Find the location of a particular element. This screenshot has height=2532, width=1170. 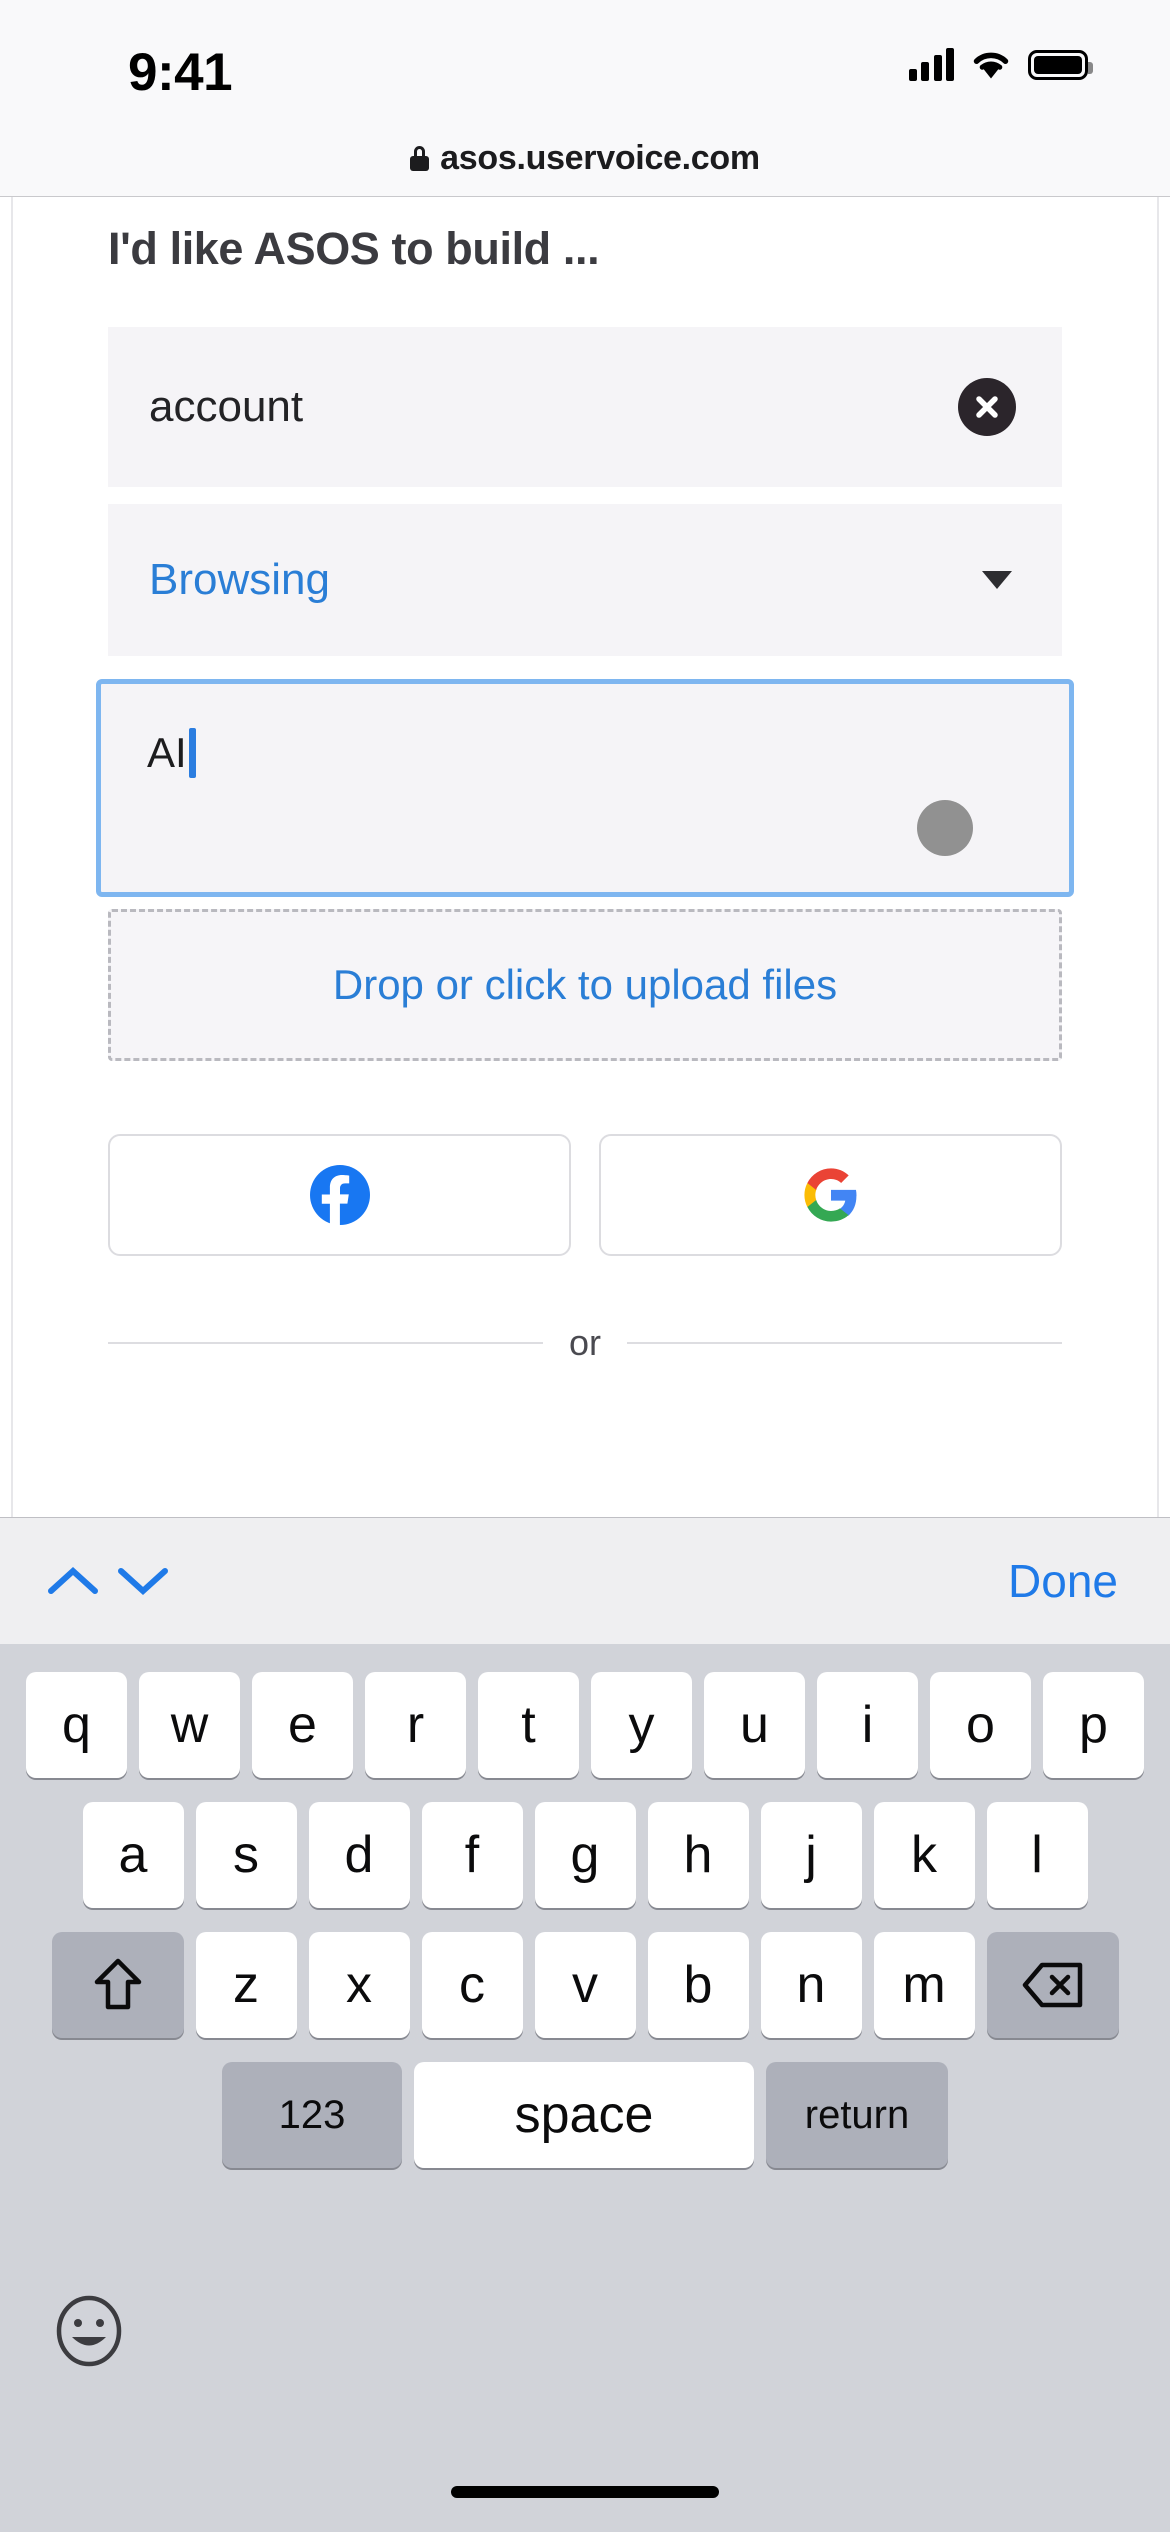

next-field-button is located at coordinates (143, 1581).